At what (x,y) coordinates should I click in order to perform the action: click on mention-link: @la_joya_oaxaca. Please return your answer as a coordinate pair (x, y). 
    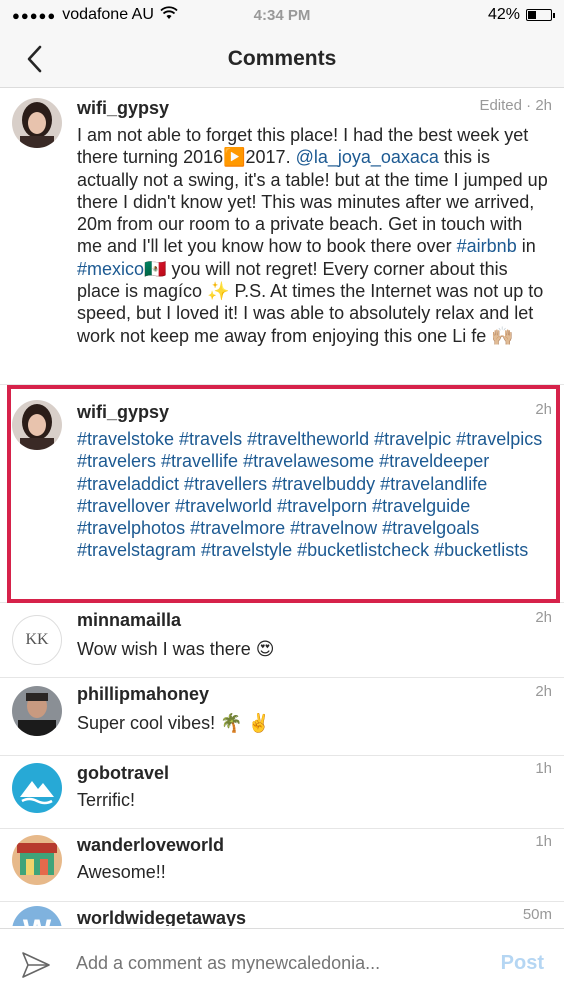
    Looking at the image, I should click on (367, 157).